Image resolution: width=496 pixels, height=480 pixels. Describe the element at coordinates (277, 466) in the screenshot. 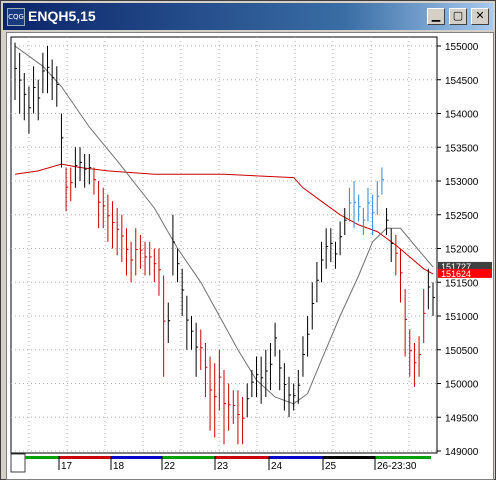

I see `x-tick-label: 24` at that location.